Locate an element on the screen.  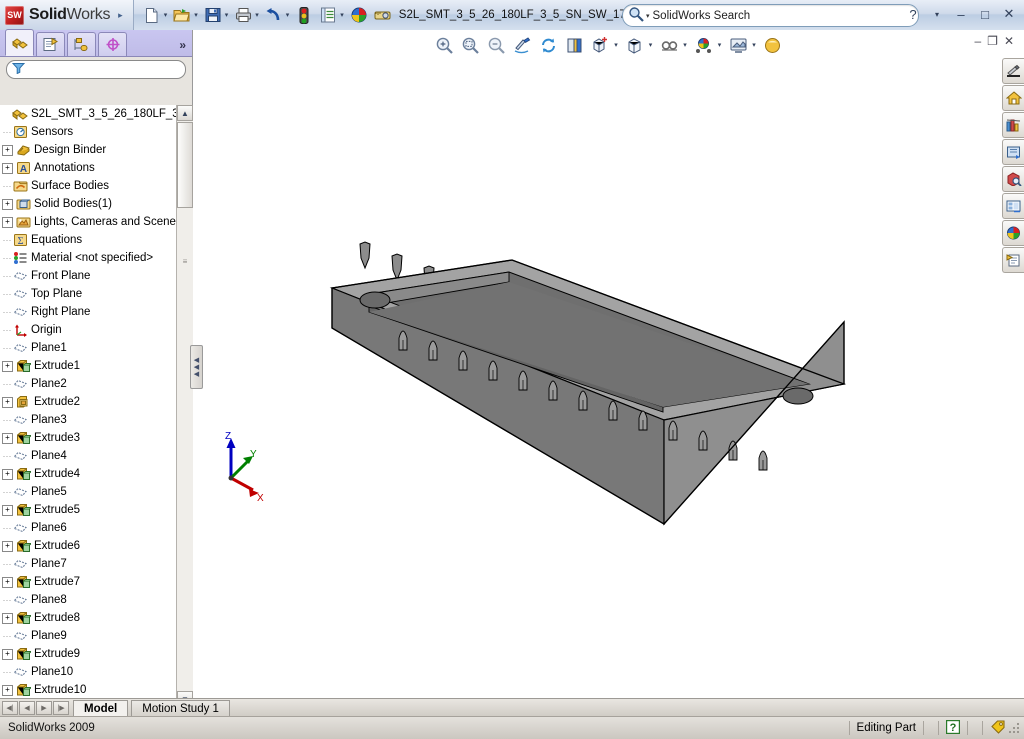
tag-icon is located at coordinates (998, 728).